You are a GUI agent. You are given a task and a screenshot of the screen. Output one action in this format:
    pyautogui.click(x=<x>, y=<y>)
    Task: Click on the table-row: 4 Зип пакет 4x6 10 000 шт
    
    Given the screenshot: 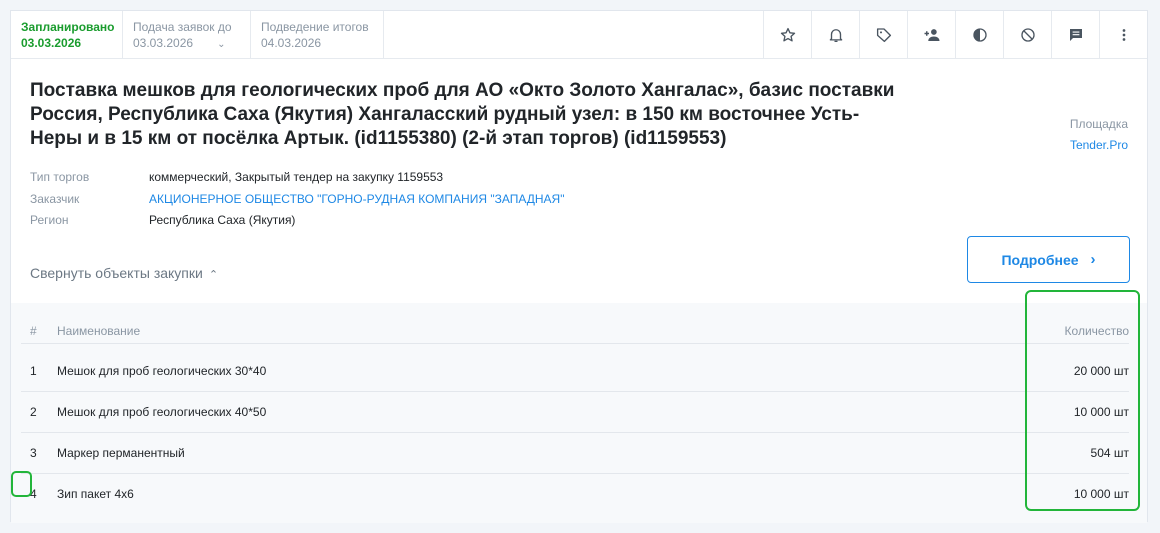 What is the action you would take?
    pyautogui.click(x=575, y=494)
    